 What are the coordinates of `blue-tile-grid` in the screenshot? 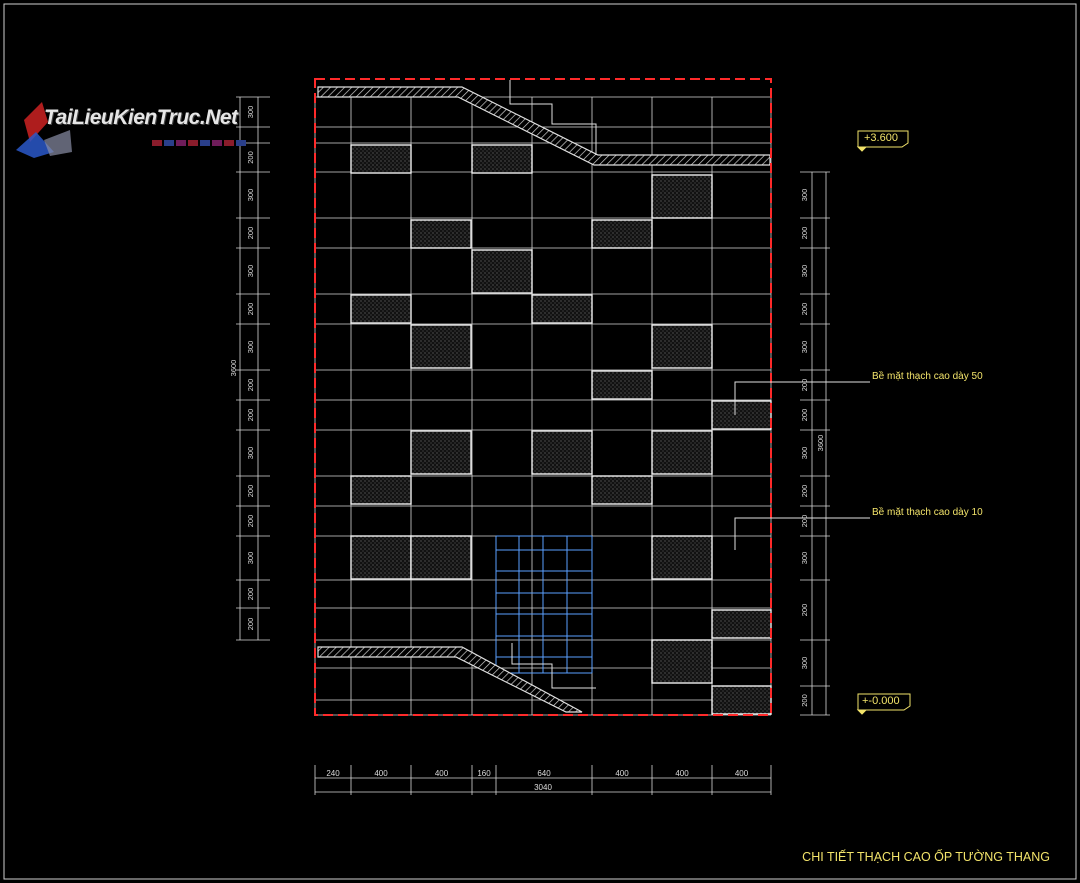 It's located at (544, 604).